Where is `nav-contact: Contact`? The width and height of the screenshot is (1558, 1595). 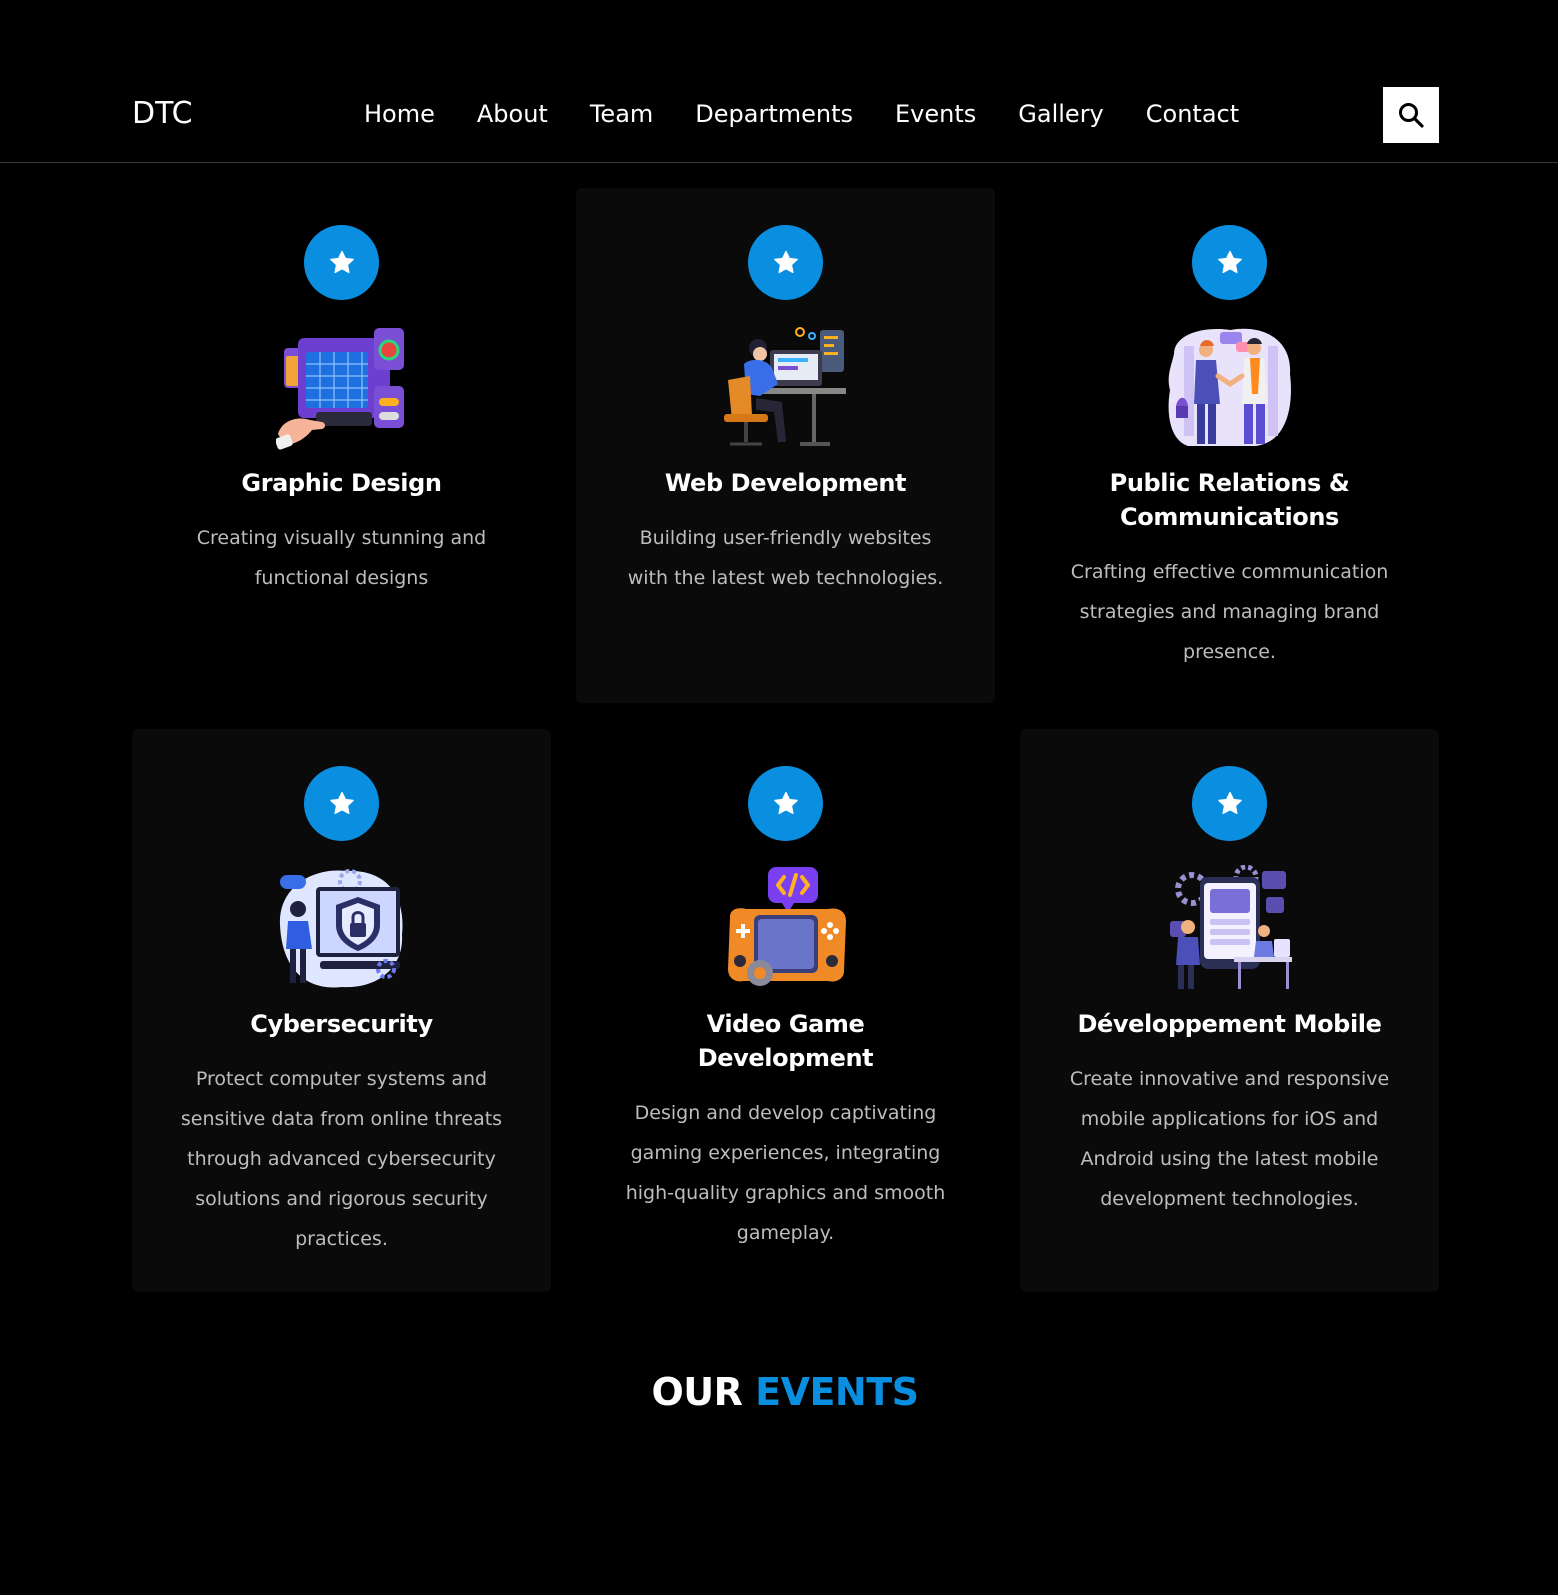 nav-contact: Contact is located at coordinates (1192, 114).